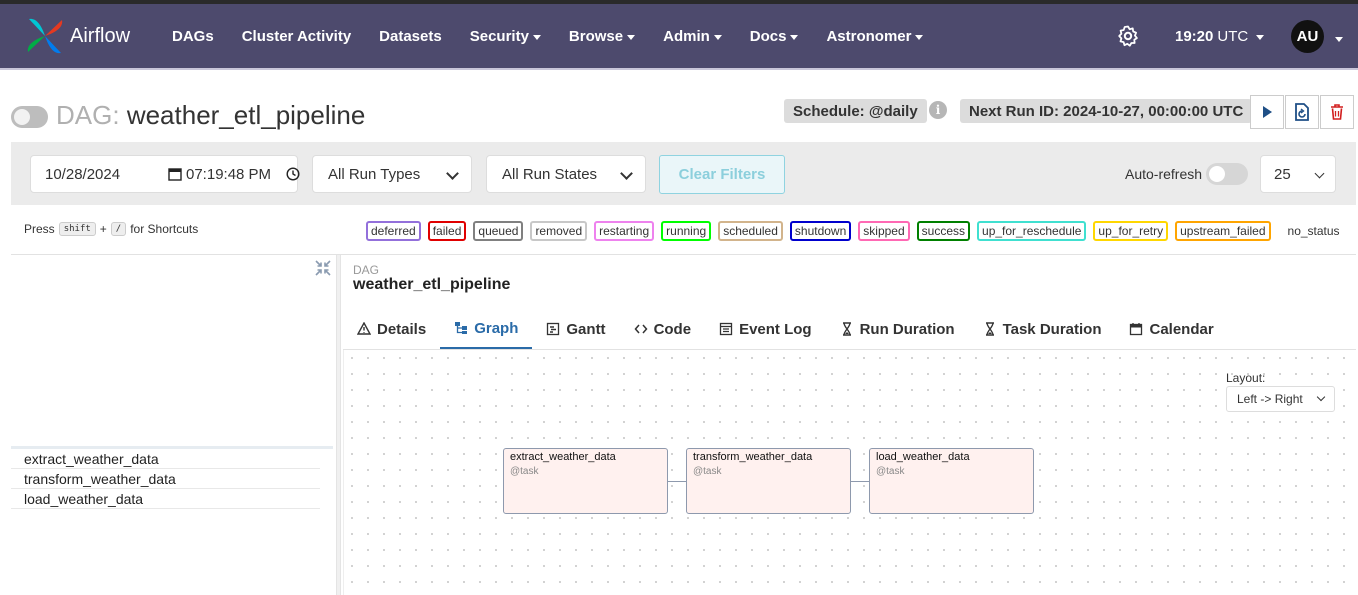 Image resolution: width=1358 pixels, height=595 pixels. I want to click on collapse-icon, so click(323, 268).